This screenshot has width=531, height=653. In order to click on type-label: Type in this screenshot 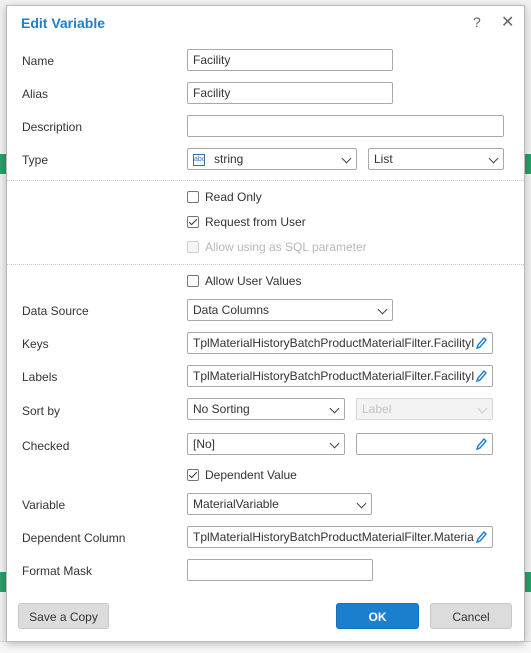, I will do `click(35, 160)`.